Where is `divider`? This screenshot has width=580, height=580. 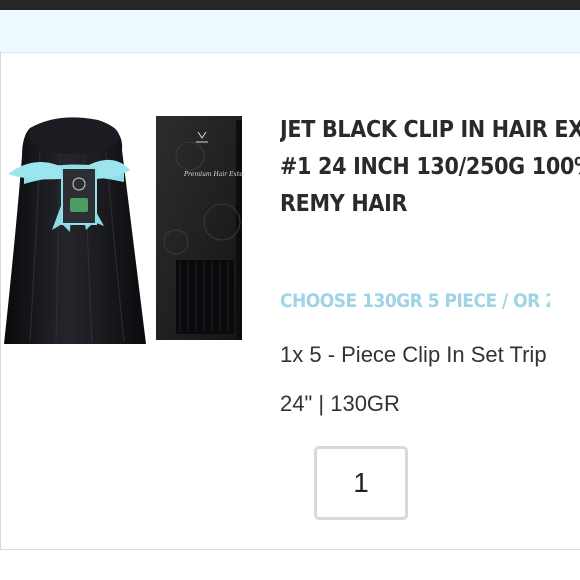
divider is located at coordinates (290, 549).